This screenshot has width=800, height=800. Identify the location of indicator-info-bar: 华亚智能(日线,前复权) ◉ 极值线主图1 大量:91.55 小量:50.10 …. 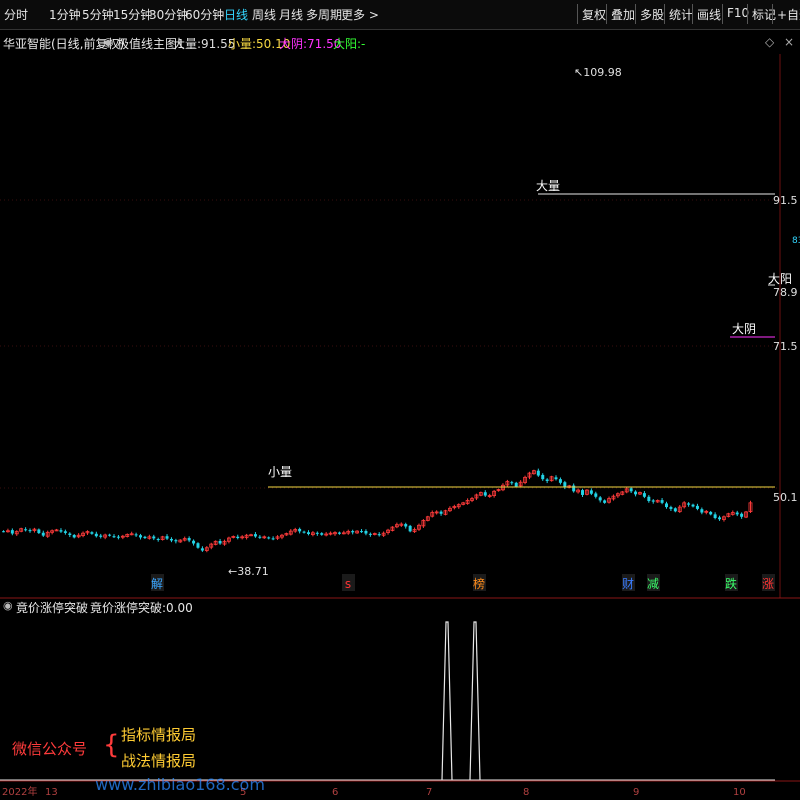
(400, 42).